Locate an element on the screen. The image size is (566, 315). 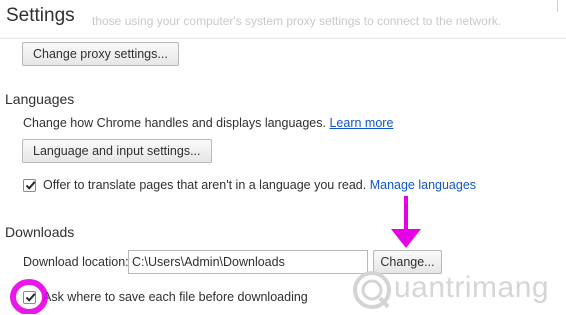
pointer-arrow-icon is located at coordinates (406, 222).